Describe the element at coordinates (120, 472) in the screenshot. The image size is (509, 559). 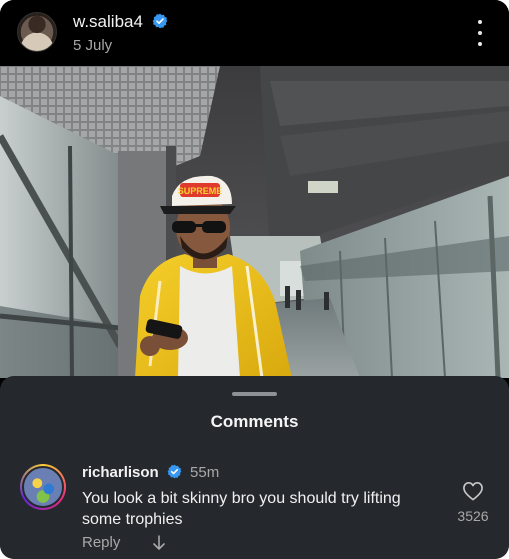
I see `comment-author: richarlison` at that location.